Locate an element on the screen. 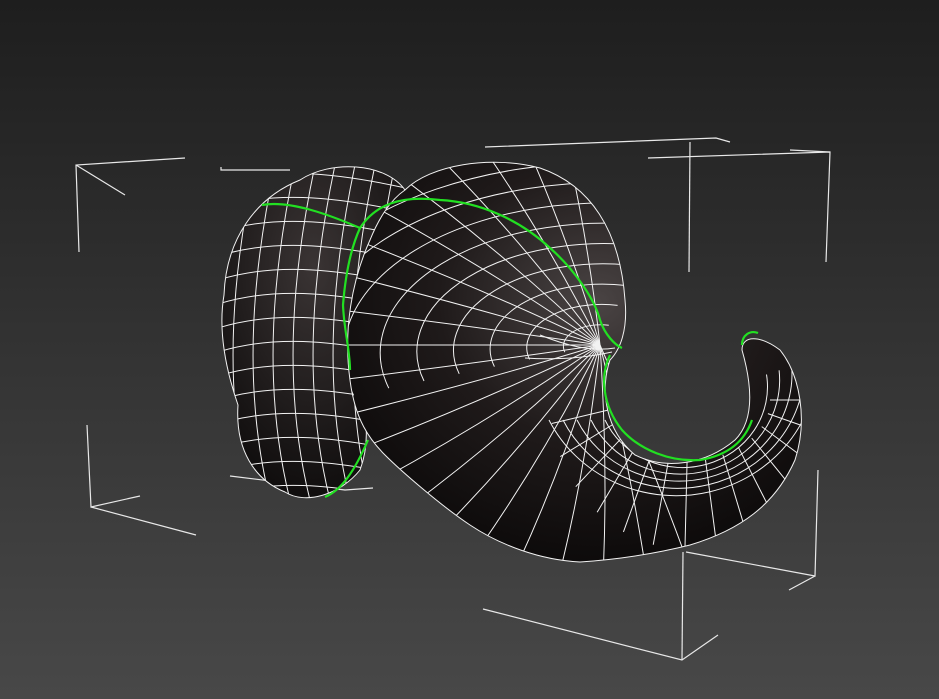  bbox-corner-top-right-back is located at coordinates (607, 142).